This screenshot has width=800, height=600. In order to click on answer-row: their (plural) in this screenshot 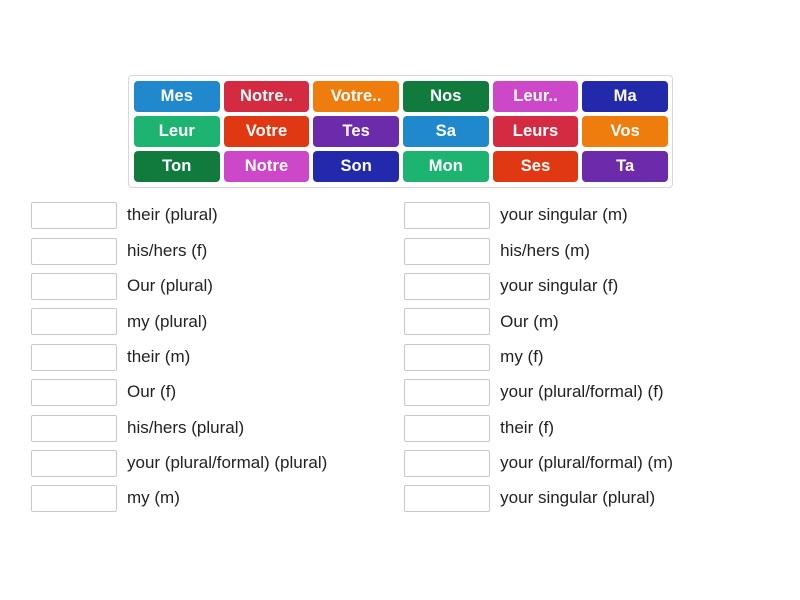, I will do `click(213, 215)`.